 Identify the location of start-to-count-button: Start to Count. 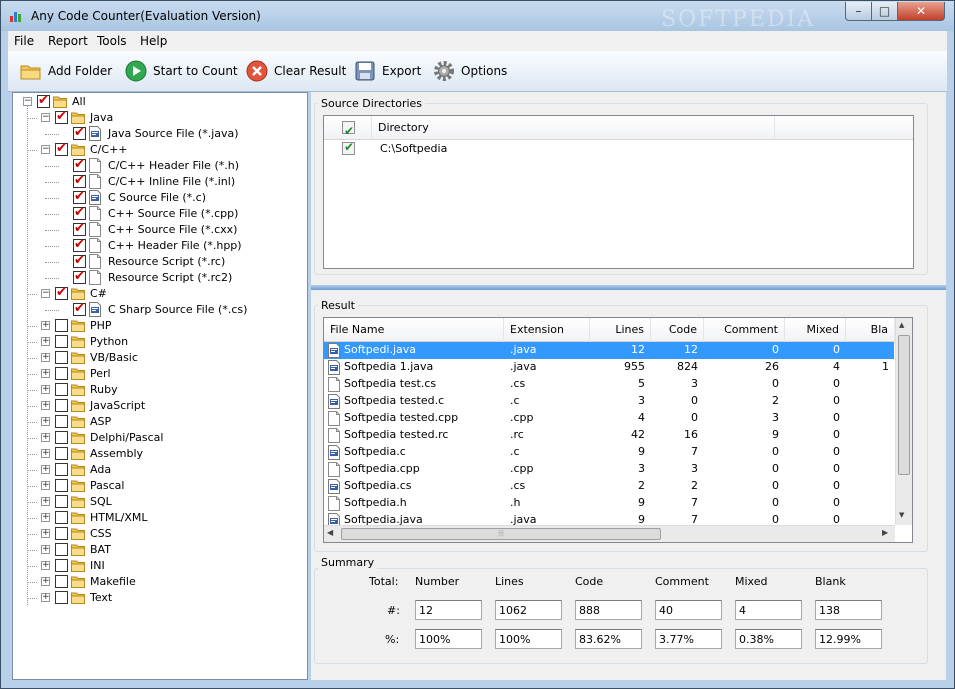
(181, 71).